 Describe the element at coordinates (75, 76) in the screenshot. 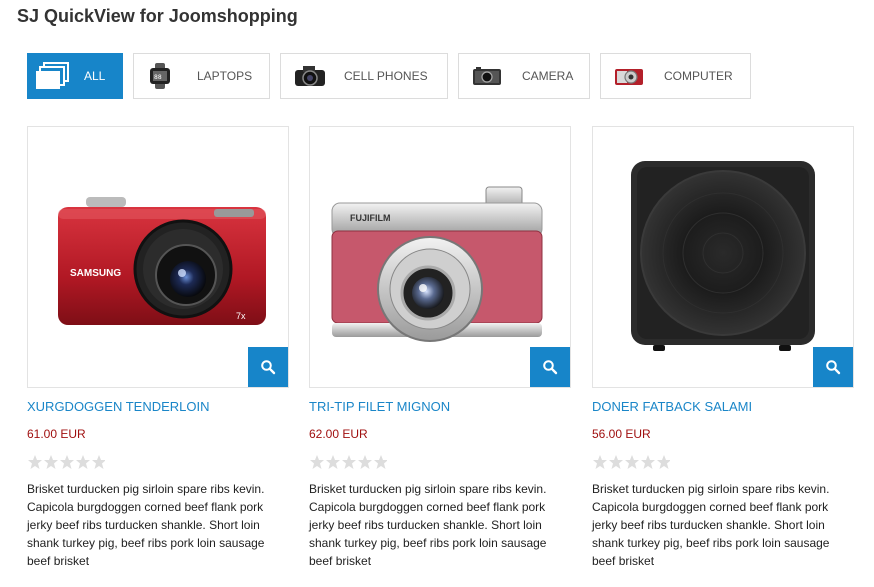

I see `tab-all: ALL` at that location.